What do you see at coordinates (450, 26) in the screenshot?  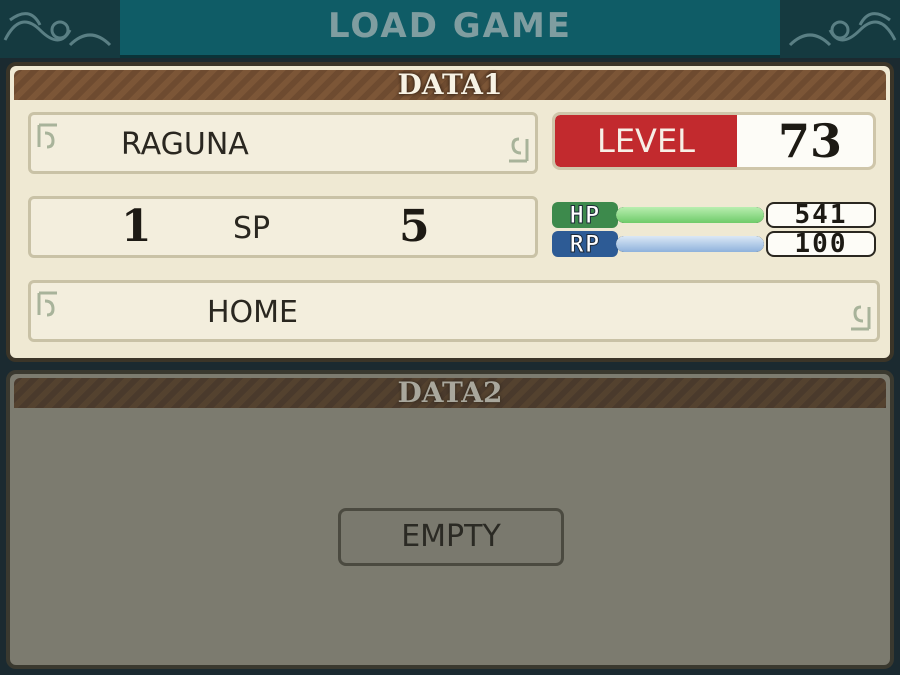 I see `page-title: LOAD GAME` at bounding box center [450, 26].